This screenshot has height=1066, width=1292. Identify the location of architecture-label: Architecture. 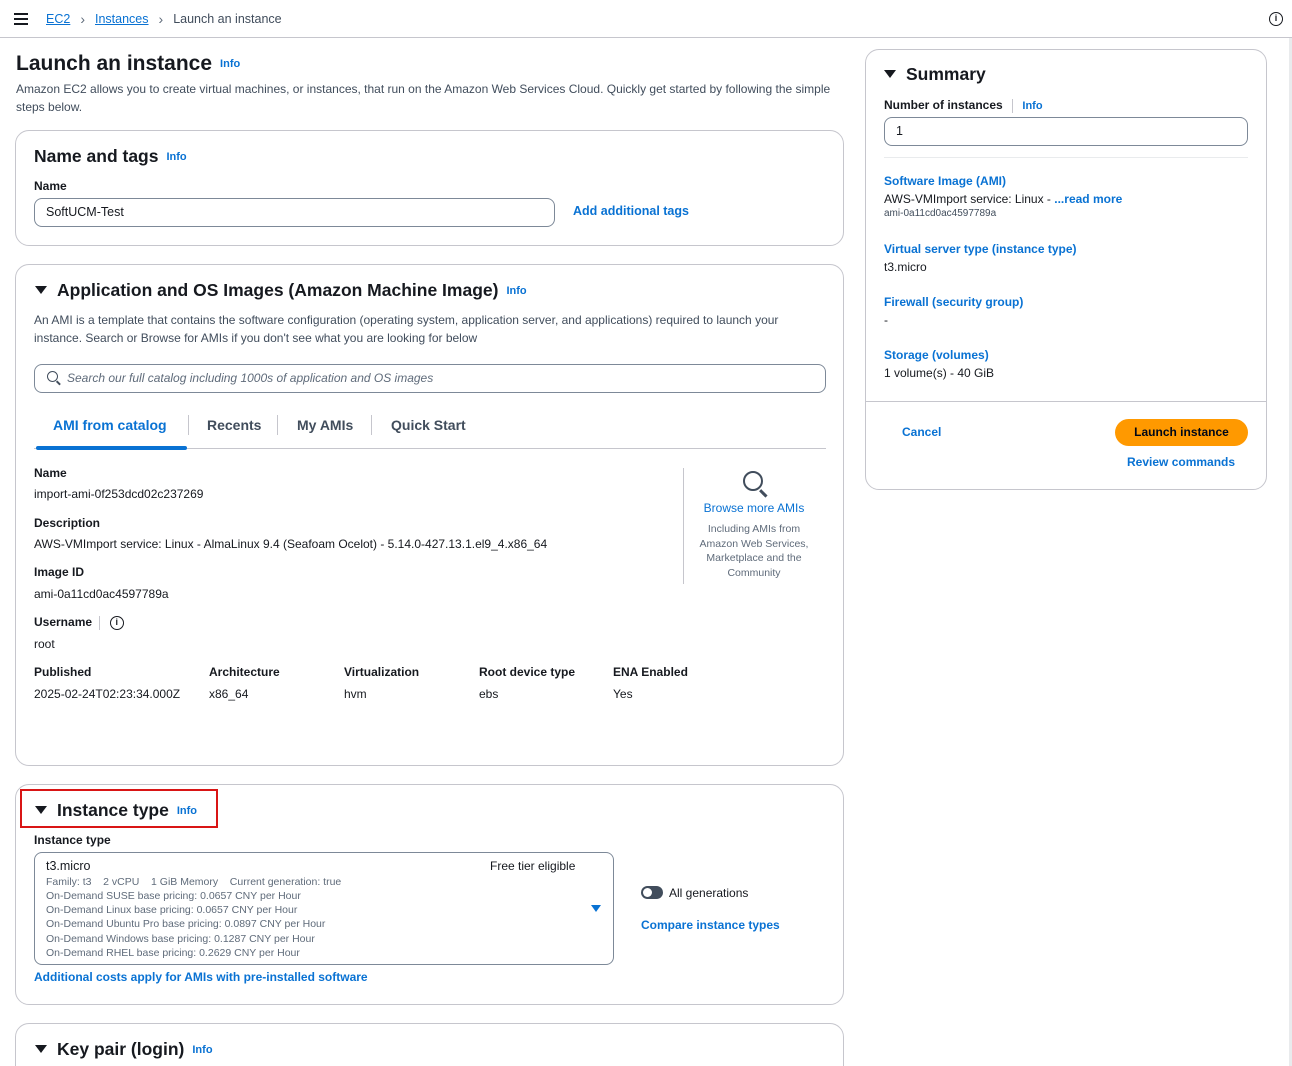
(244, 672).